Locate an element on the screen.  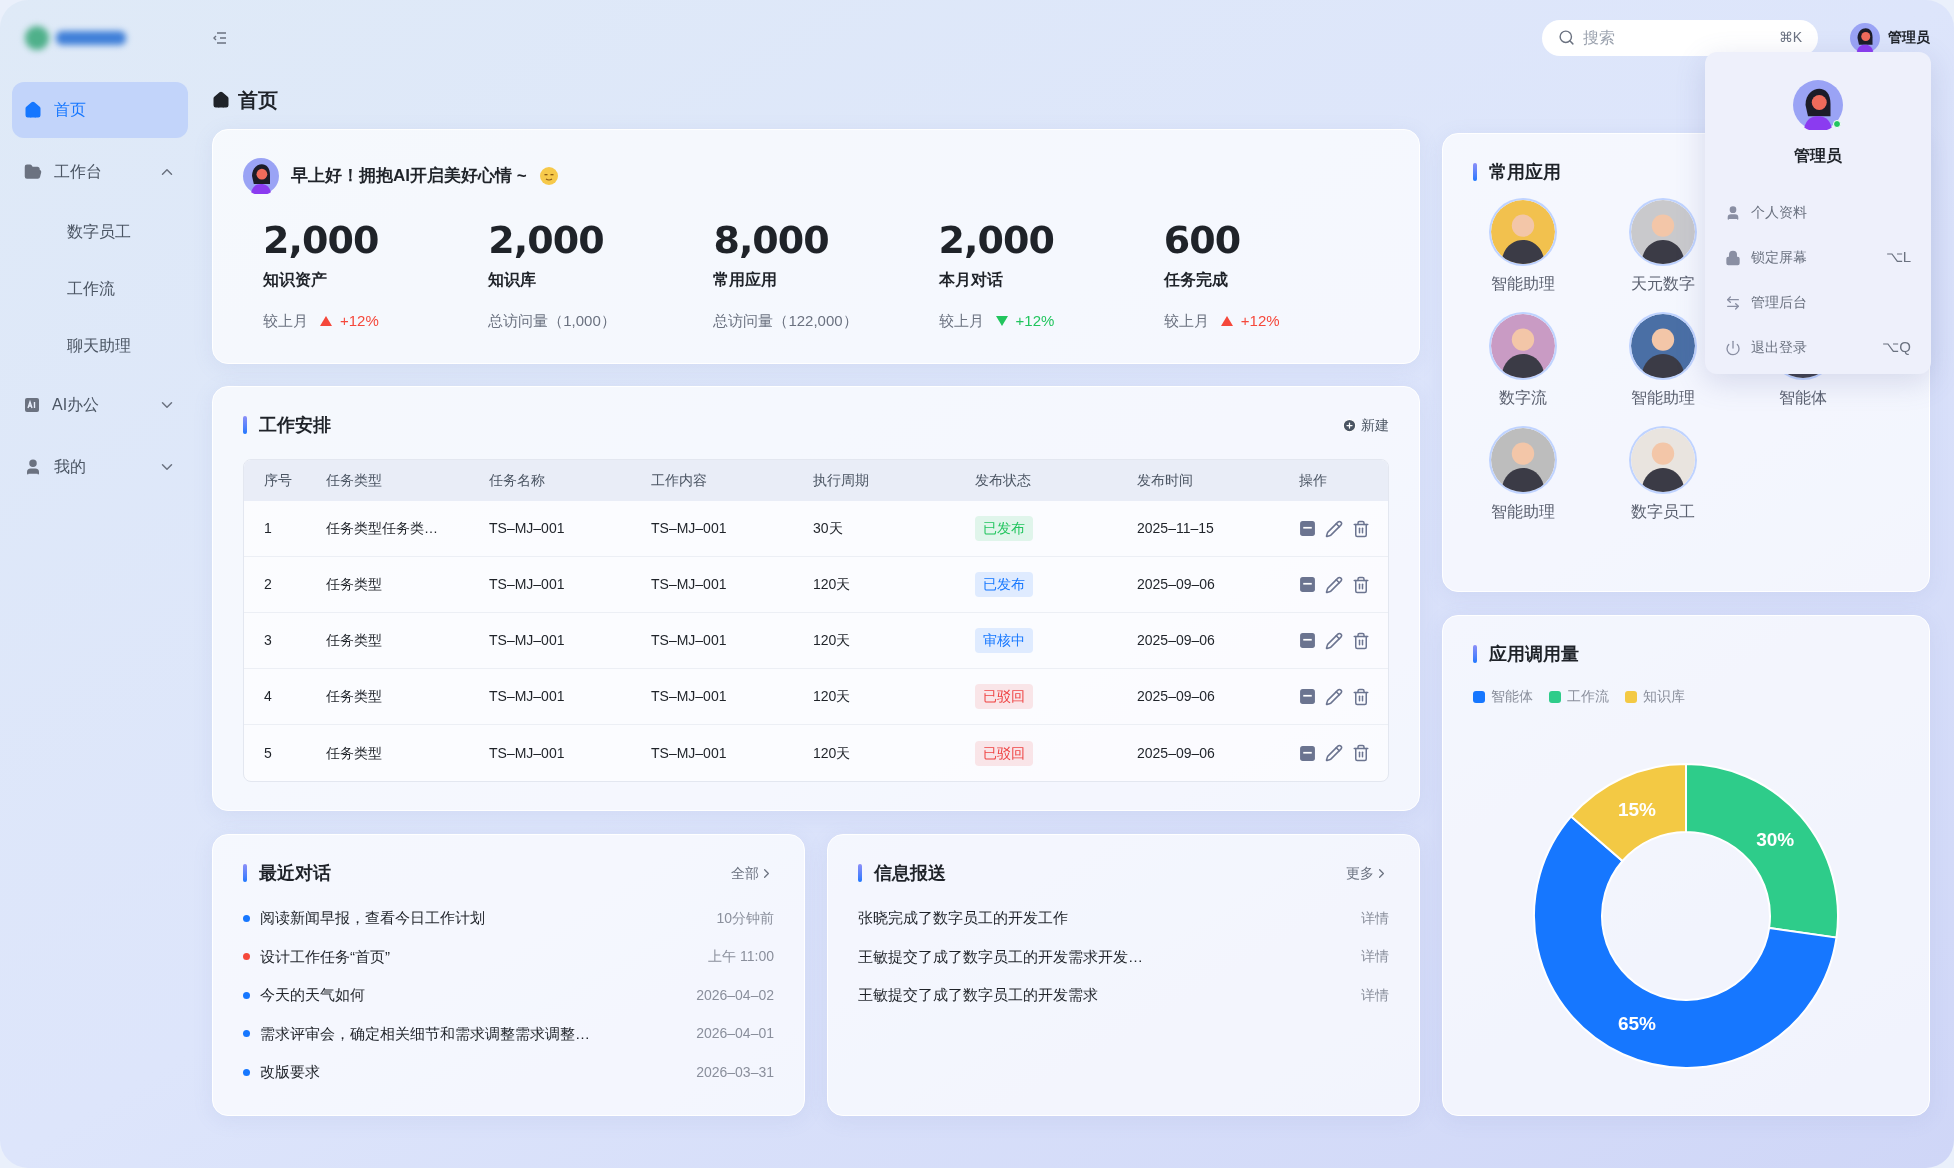
chat-time: 上午 11:00 is located at coordinates (741, 957).